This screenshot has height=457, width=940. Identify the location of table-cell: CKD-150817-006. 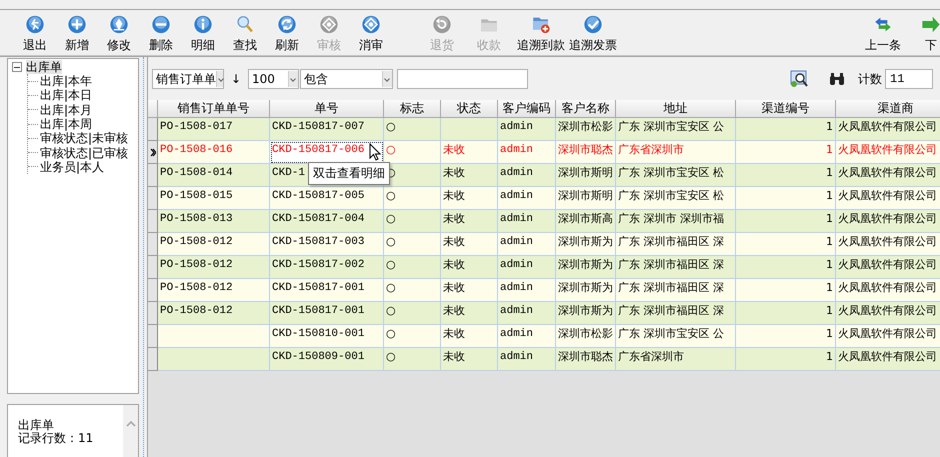
(327, 152).